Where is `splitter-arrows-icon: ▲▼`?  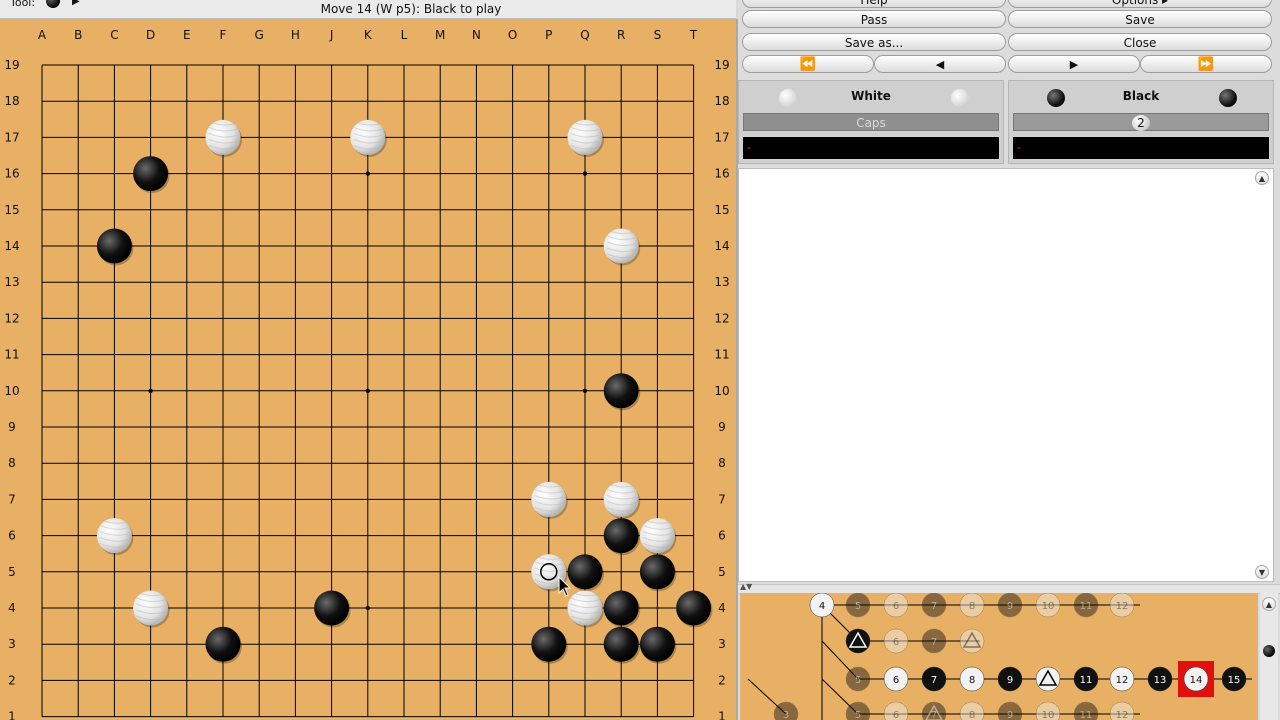 splitter-arrows-icon: ▲▼ is located at coordinates (746, 586).